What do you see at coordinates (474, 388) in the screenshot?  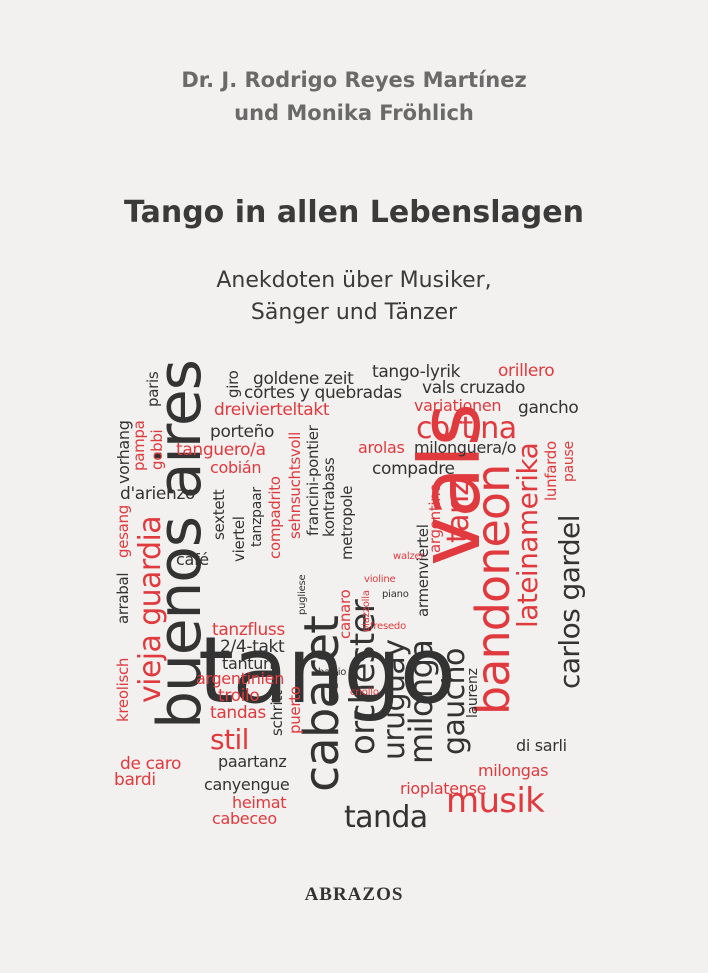 I see `cloud-word-vals-cruzado: vals cruzado` at bounding box center [474, 388].